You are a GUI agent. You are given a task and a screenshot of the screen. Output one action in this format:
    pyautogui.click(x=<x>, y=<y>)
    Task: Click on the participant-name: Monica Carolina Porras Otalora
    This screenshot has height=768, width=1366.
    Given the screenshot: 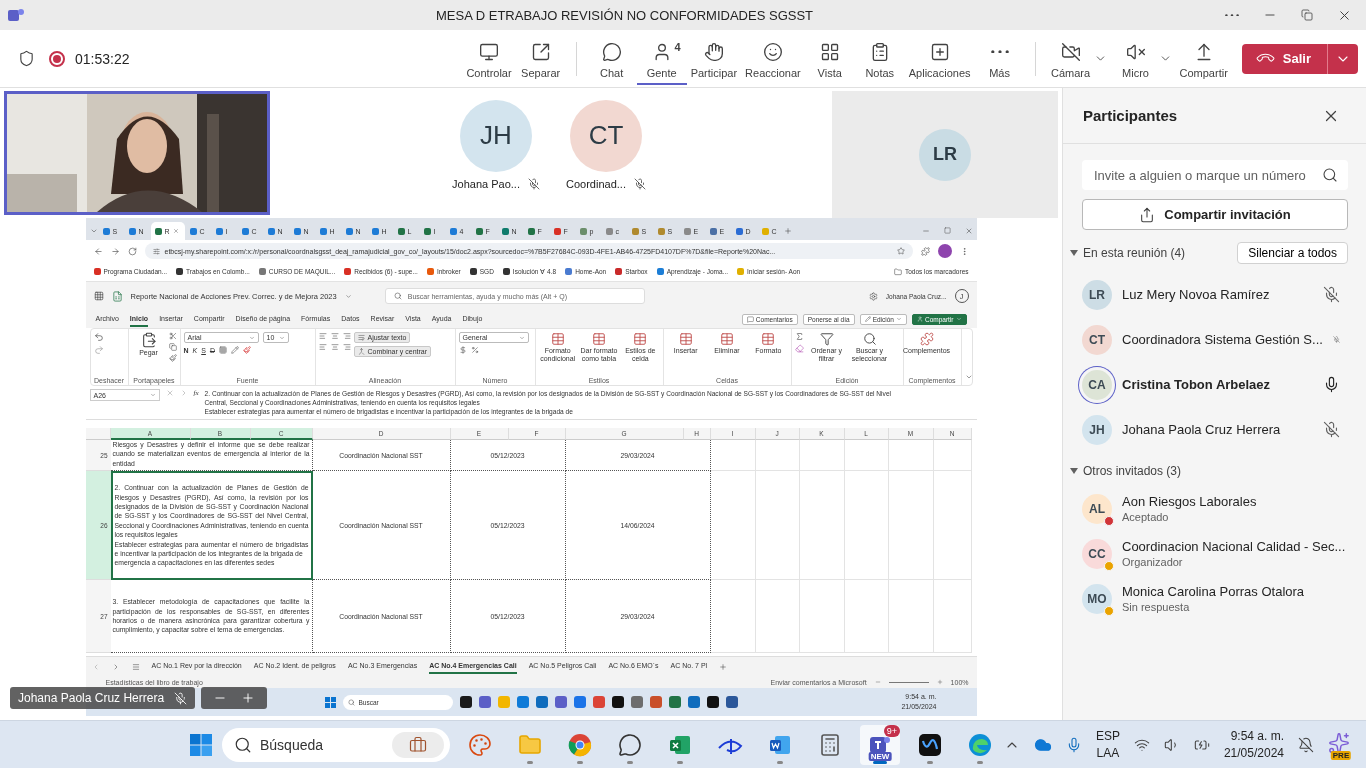 What is the action you would take?
    pyautogui.click(x=1214, y=591)
    